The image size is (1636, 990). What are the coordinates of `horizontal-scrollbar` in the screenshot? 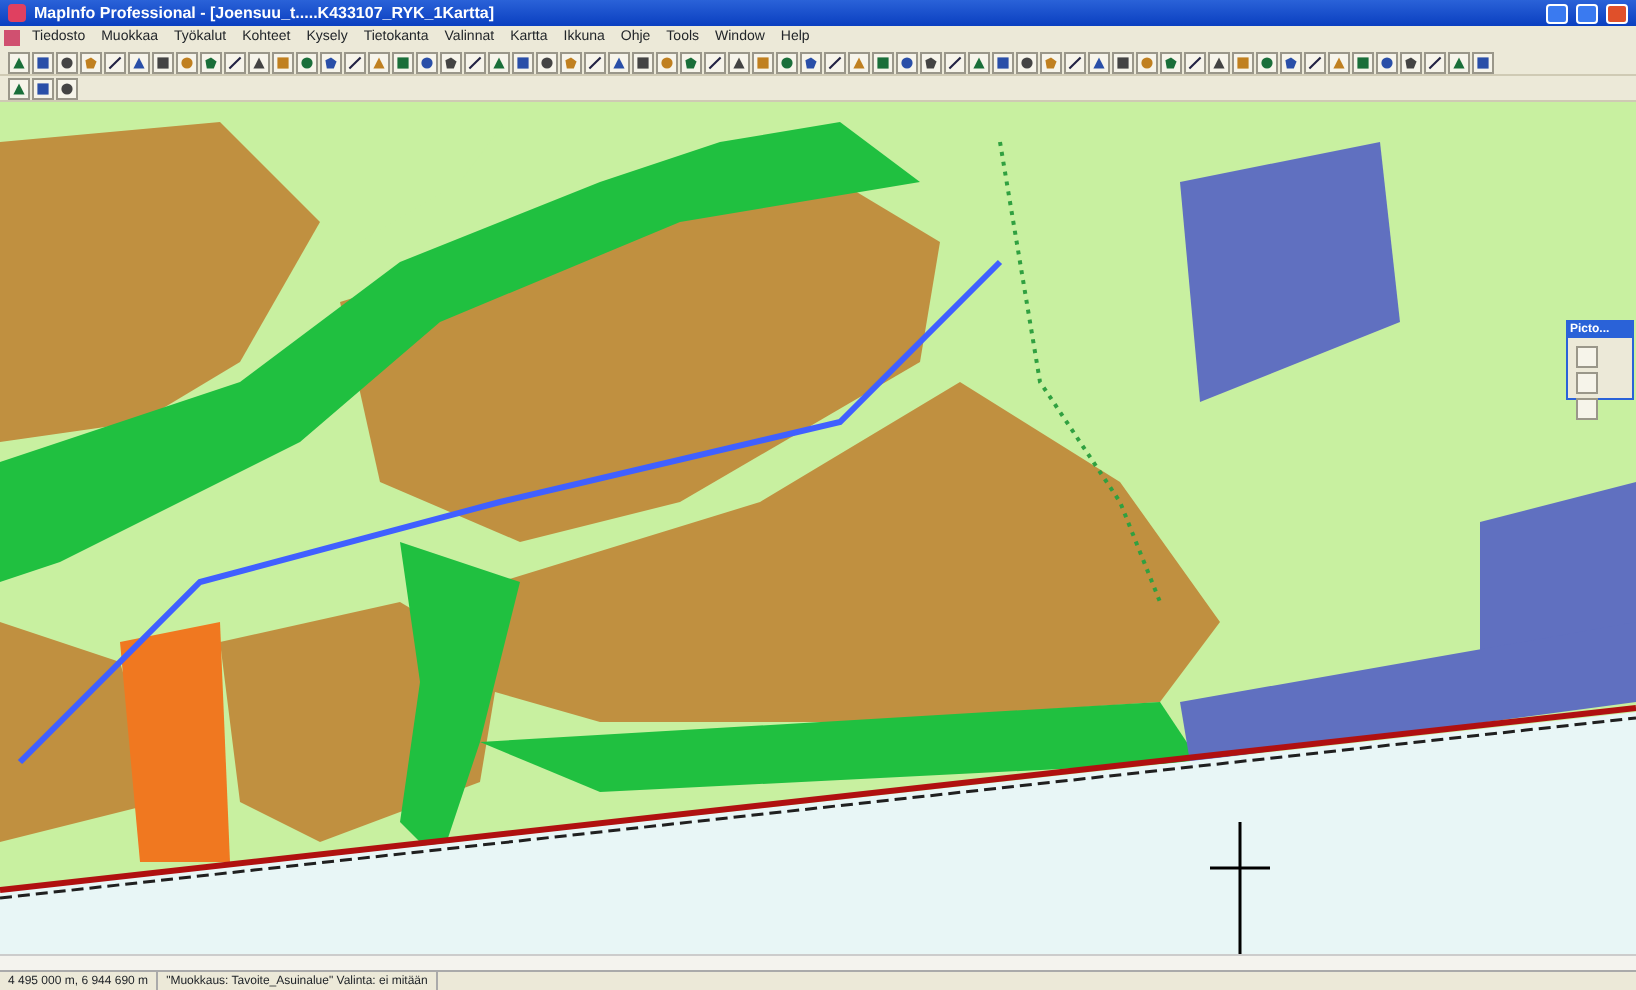 It's located at (818, 962).